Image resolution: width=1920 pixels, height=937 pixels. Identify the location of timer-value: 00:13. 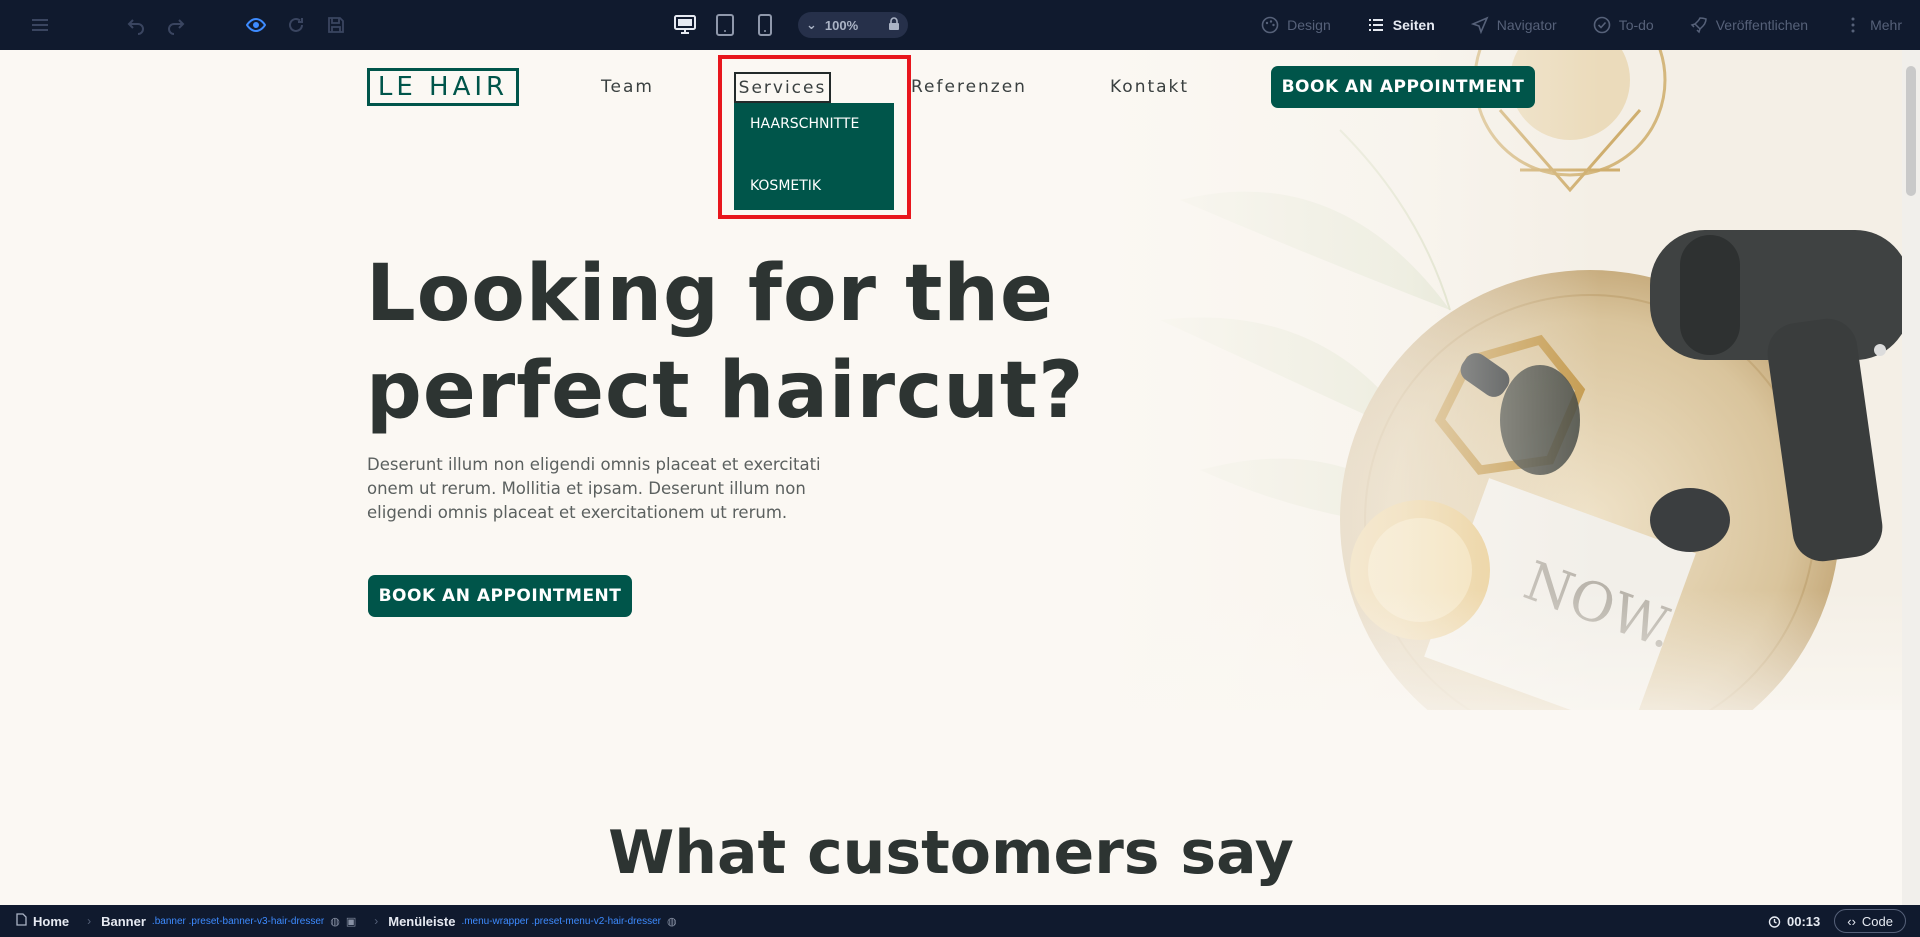
(1804, 921).